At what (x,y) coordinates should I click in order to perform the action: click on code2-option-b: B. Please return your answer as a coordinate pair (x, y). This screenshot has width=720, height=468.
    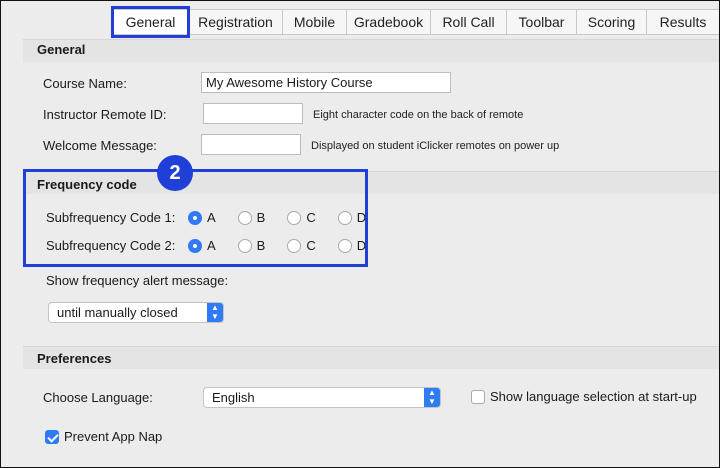
    Looking at the image, I should click on (251, 245).